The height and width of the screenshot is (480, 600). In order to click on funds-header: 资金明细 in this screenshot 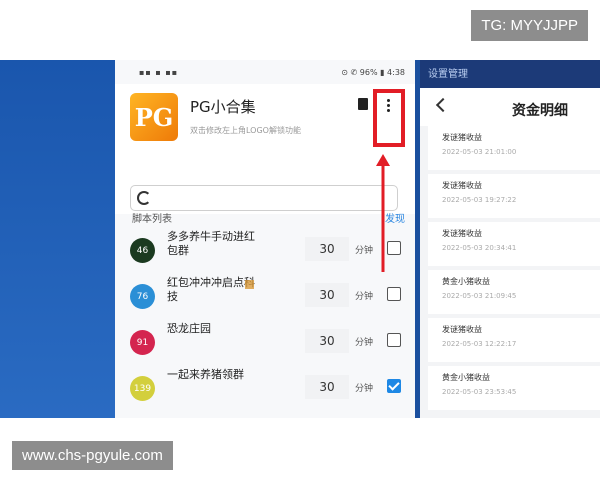, I will do `click(510, 107)`.